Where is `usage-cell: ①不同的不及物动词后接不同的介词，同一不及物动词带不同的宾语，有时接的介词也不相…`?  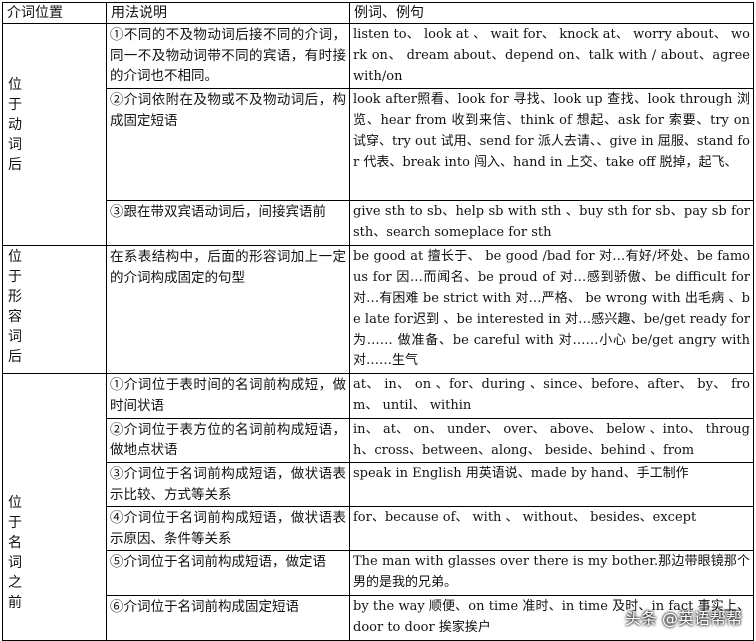 usage-cell: ①不同的不及物动词后接不同的介词，同一不及物动词带不同的宾语，有时接的介词也不相… is located at coordinates (228, 56).